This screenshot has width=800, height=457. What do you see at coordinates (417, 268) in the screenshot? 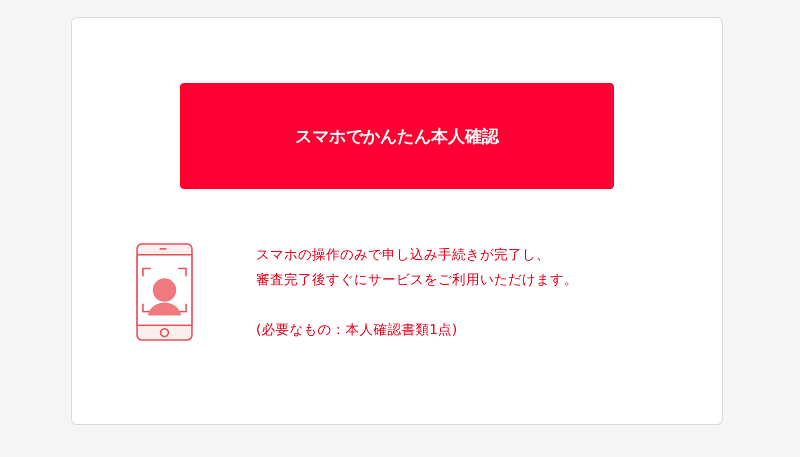
I see `description-text: スマホの操作のみで申し込み手続きが完了し、 審査完了後すぐにサービスをご利用いただけます。` at bounding box center [417, 268].